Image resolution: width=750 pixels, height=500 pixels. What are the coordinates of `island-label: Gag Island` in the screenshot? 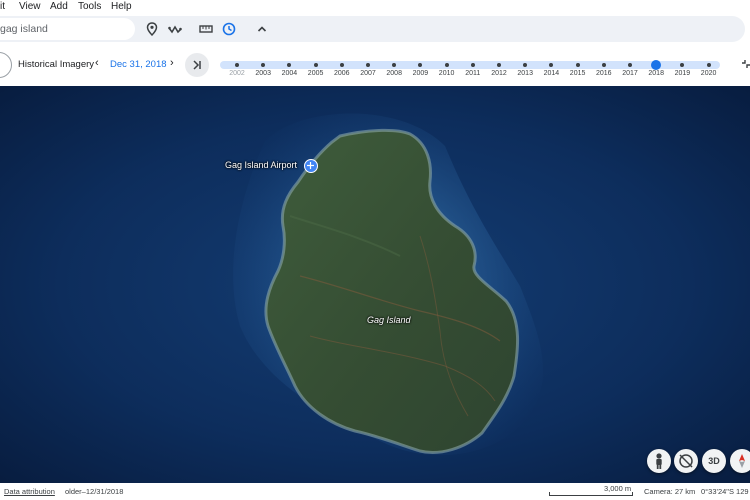 It's located at (389, 320).